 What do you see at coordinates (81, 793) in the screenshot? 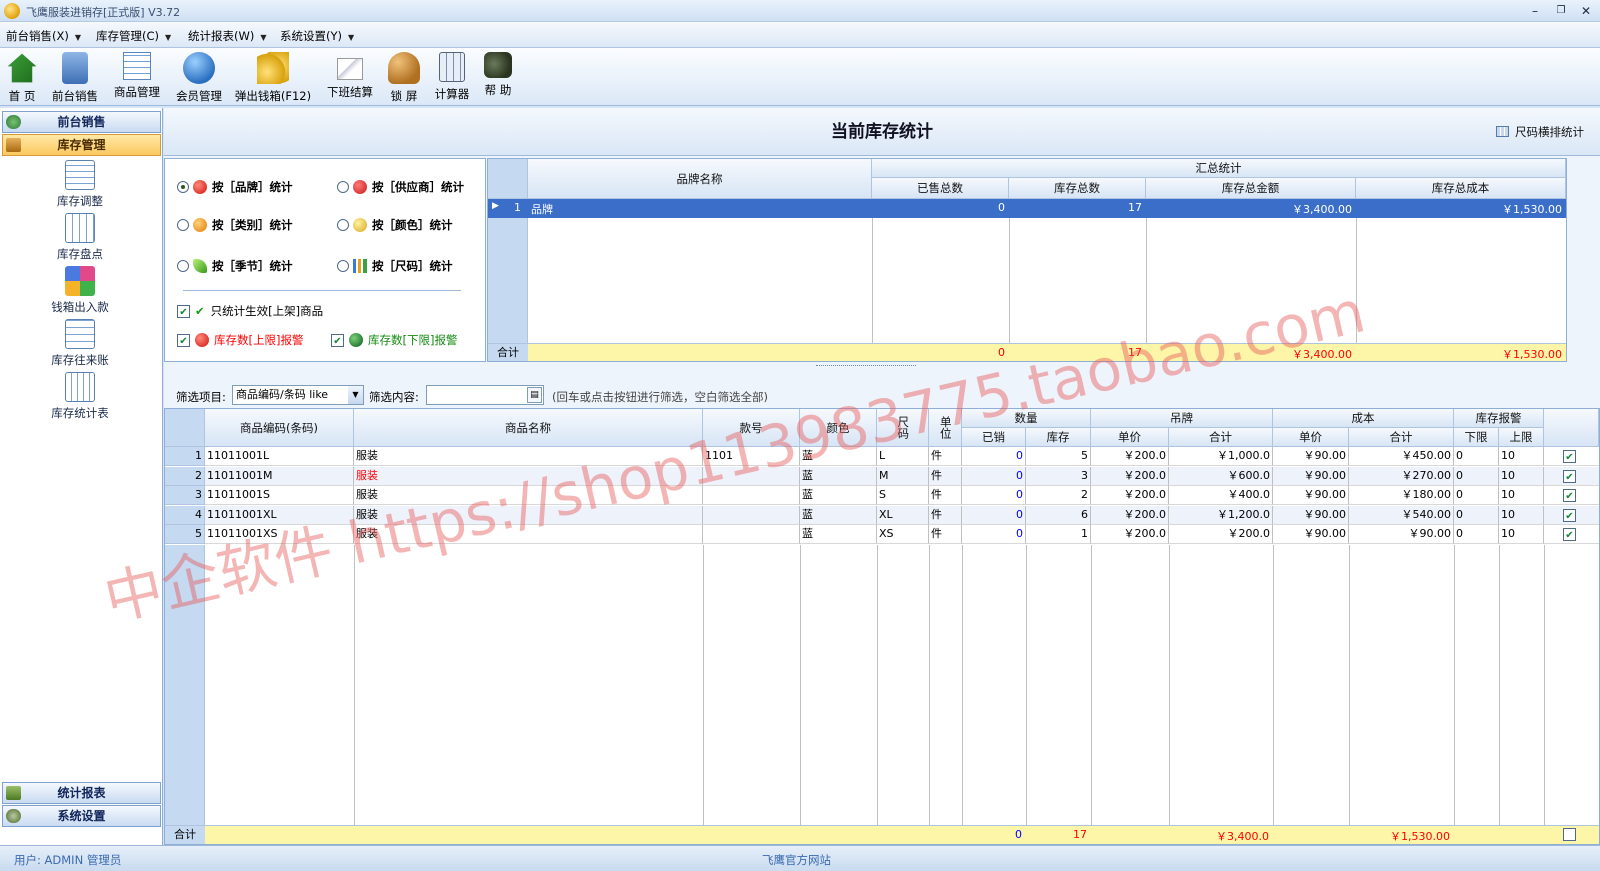
I see `nav-reports: 统计报表` at bounding box center [81, 793].